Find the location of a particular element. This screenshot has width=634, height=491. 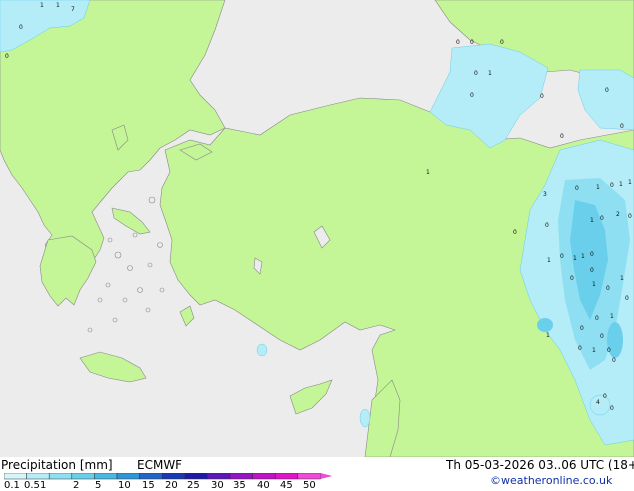

valid-time: Th 05-03-2026 03..06 UTC (18+84) is located at coordinates (540, 465).